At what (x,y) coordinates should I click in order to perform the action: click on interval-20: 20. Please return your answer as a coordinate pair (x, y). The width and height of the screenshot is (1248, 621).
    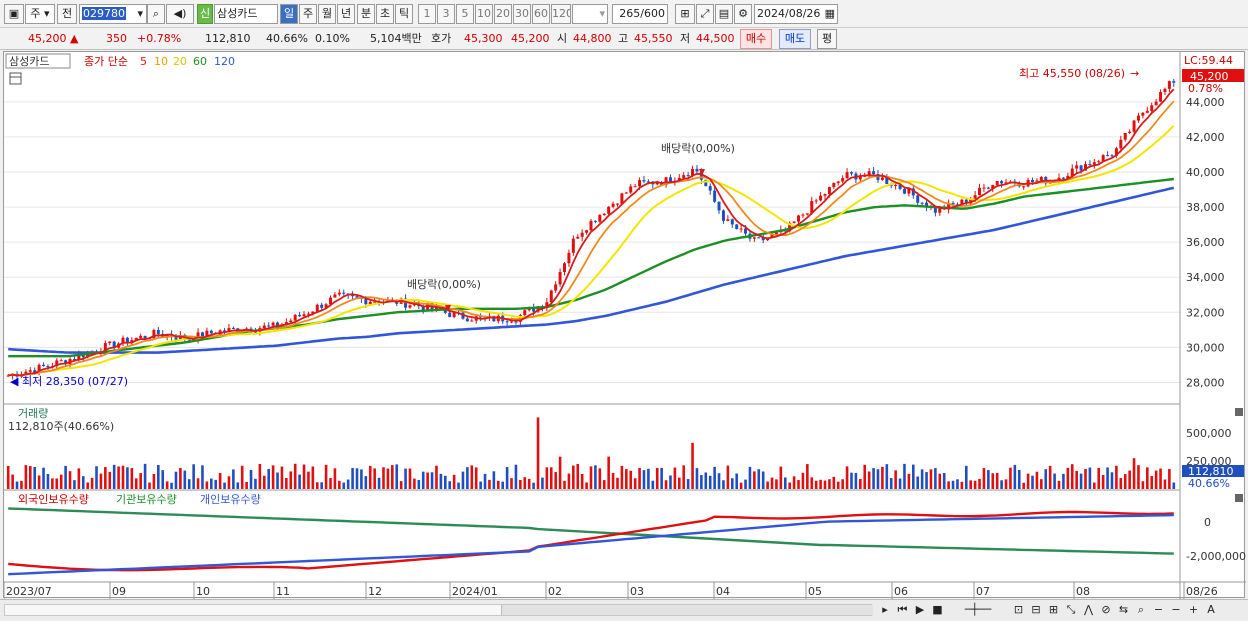
    Looking at the image, I should click on (503, 14).